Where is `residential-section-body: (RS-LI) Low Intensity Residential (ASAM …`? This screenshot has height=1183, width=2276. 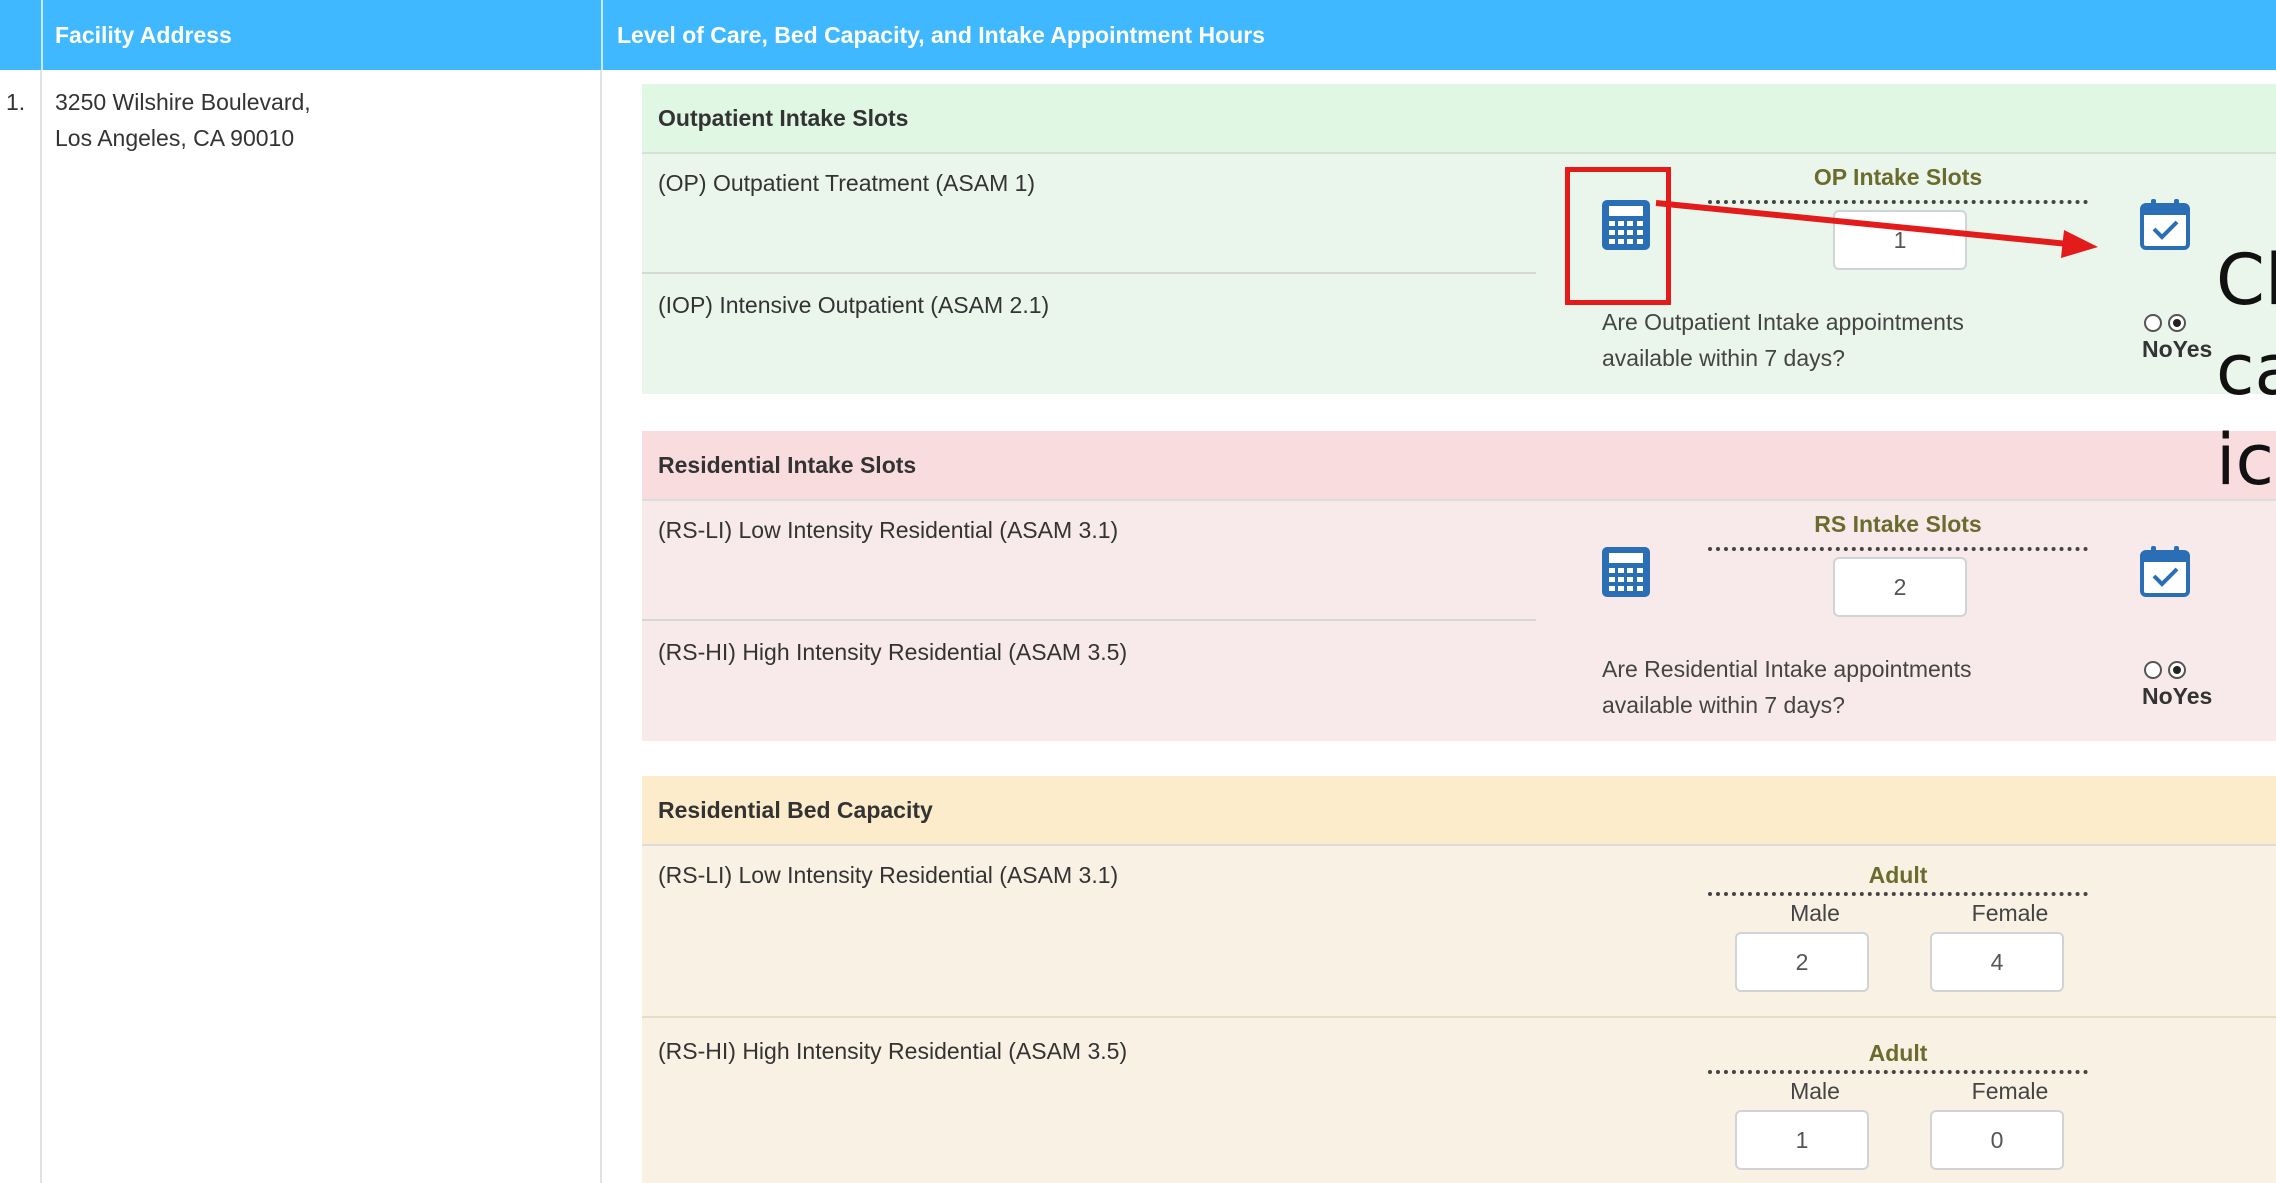 residential-section-body: (RS-LI) Low Intensity Residential (ASAM … is located at coordinates (1459, 621).